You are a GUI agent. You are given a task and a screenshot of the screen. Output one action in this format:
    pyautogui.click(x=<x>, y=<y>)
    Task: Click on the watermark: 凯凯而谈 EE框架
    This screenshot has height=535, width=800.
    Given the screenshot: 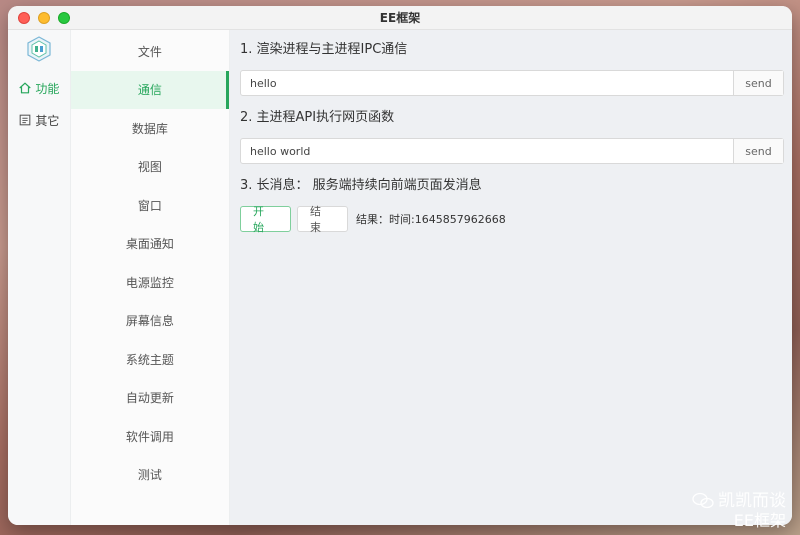 What is the action you would take?
    pyautogui.click(x=739, y=511)
    